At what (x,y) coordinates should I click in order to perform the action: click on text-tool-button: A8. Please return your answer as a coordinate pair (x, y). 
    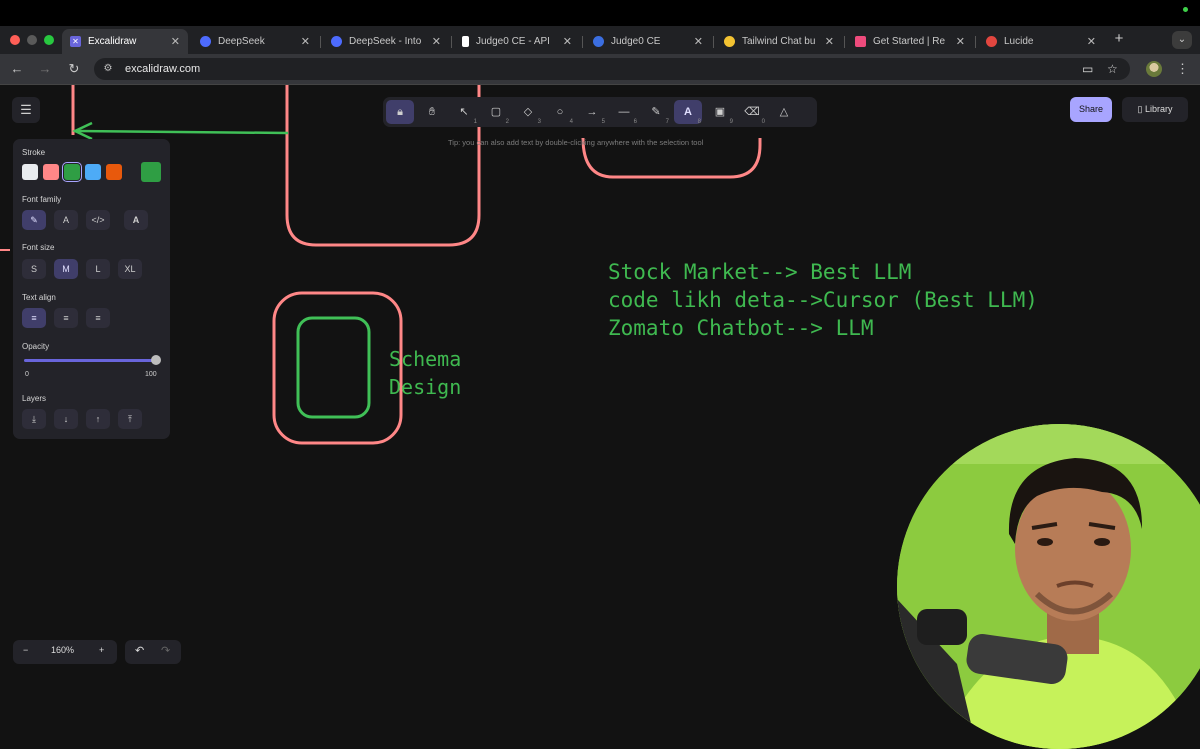
    Looking at the image, I should click on (688, 112).